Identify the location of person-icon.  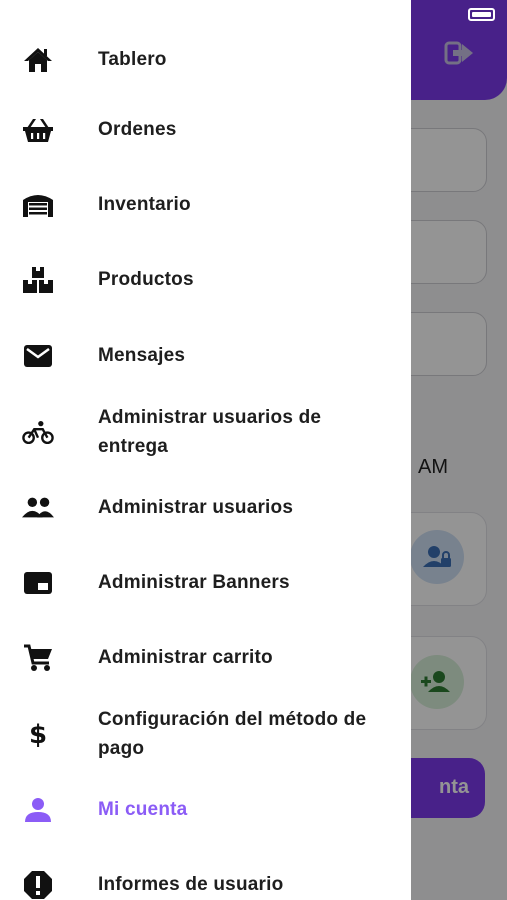
(38, 810).